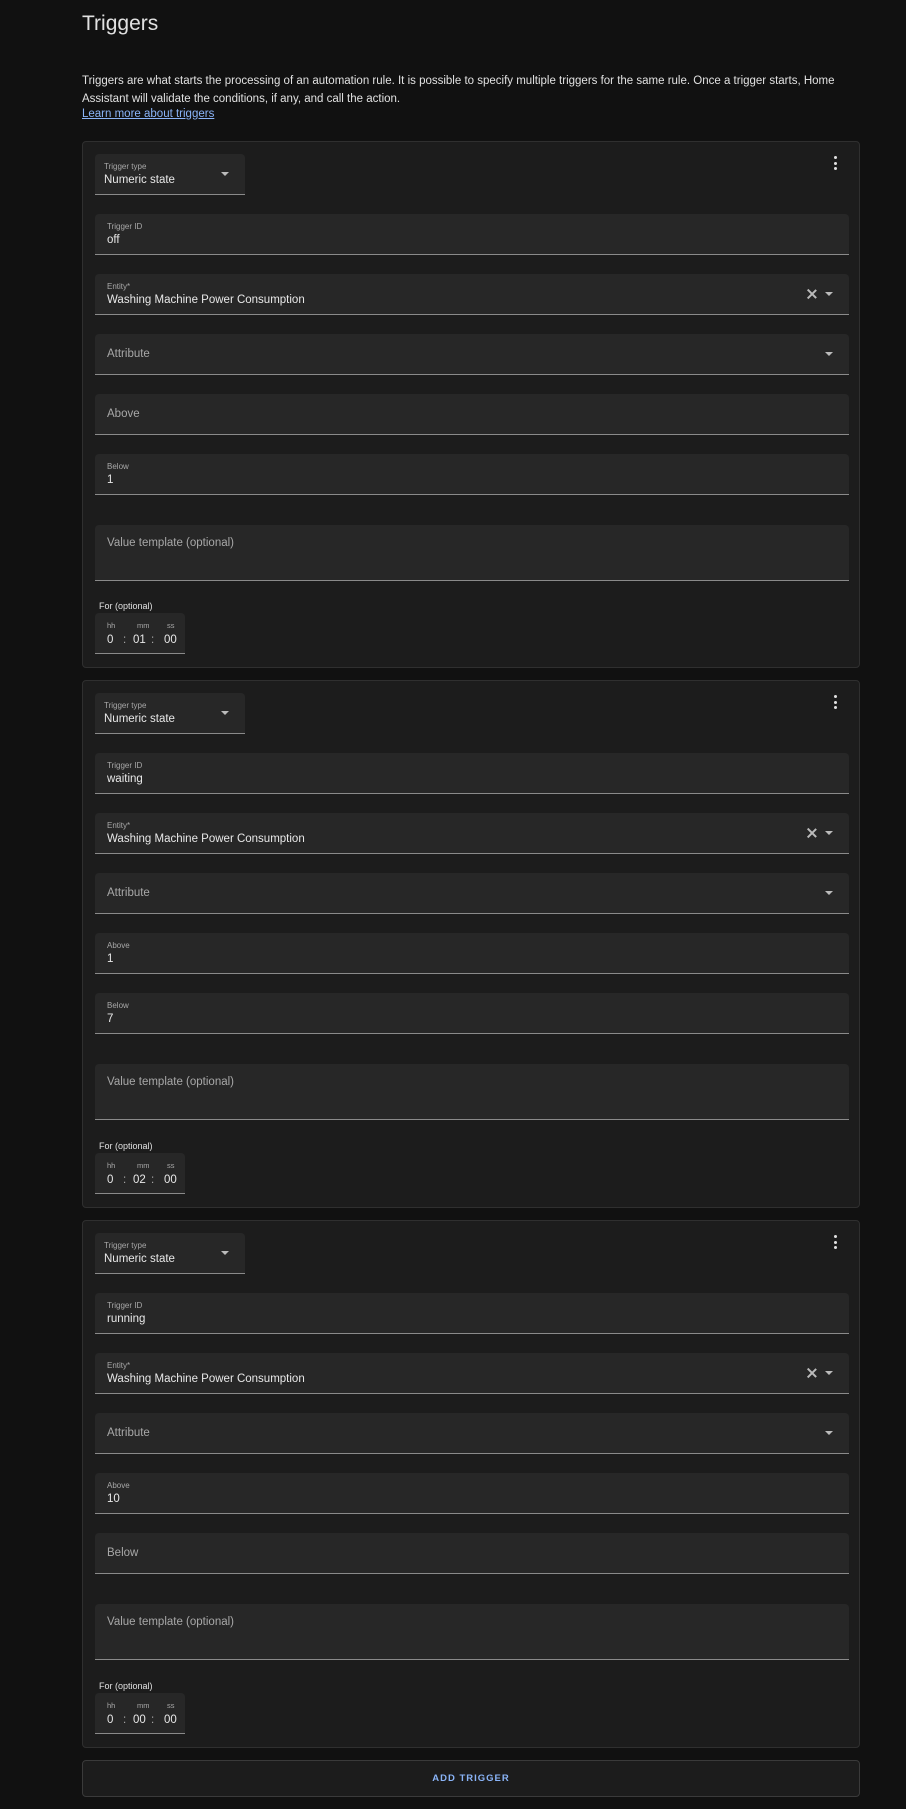 This screenshot has height=1809, width=906. I want to click on duration-input: hh mm ss 0 : 01 : 00, so click(140, 633).